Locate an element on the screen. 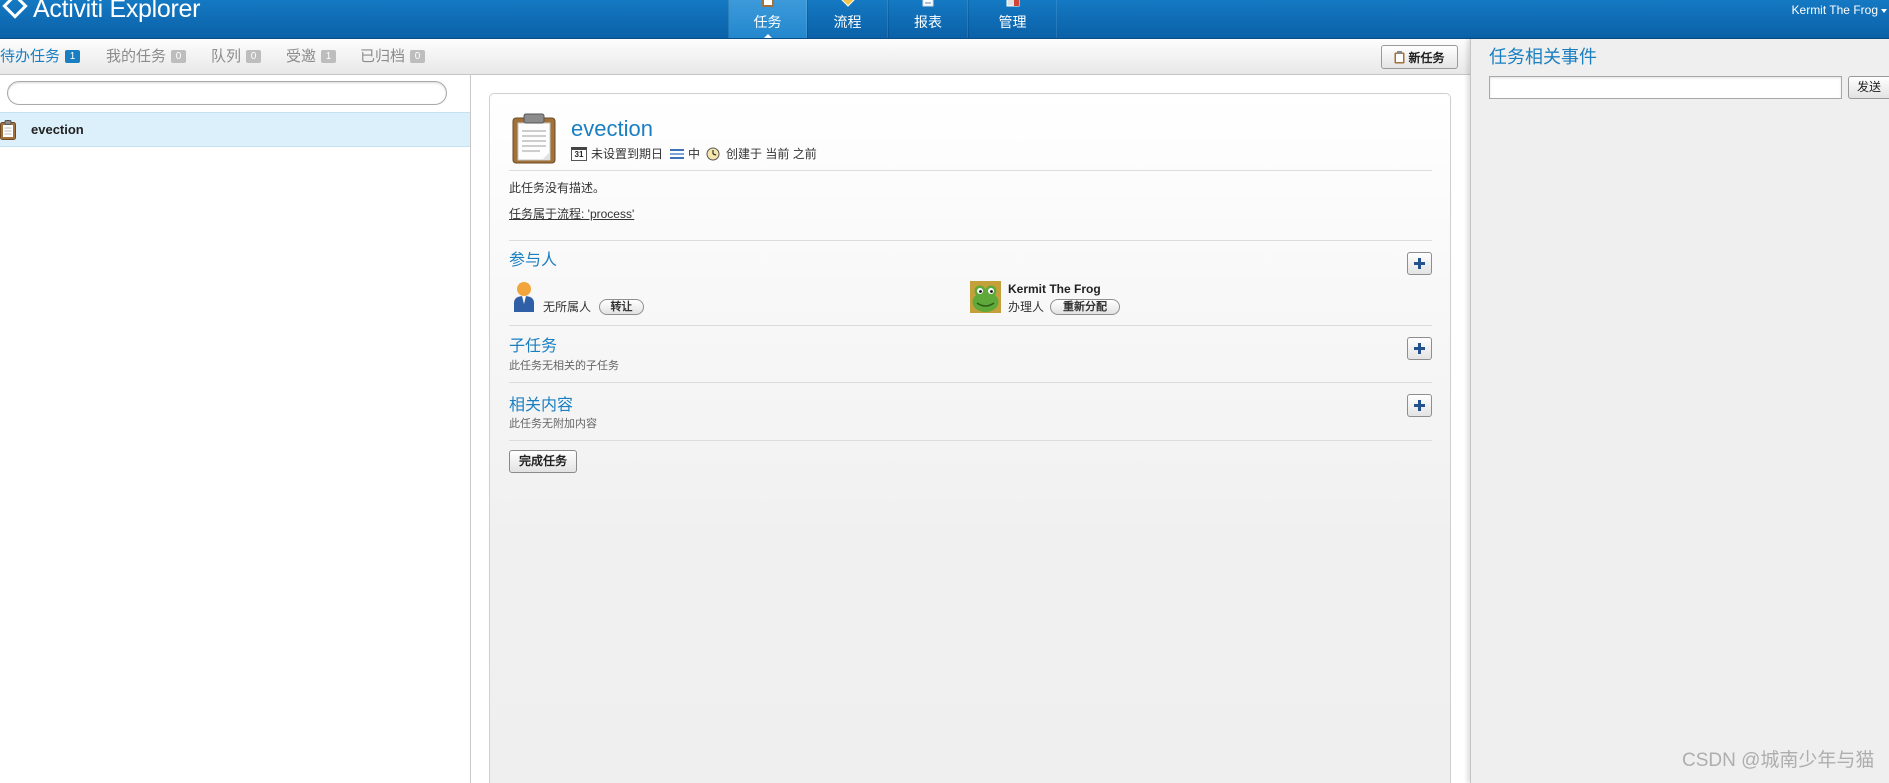  person-icon is located at coordinates (524, 297).